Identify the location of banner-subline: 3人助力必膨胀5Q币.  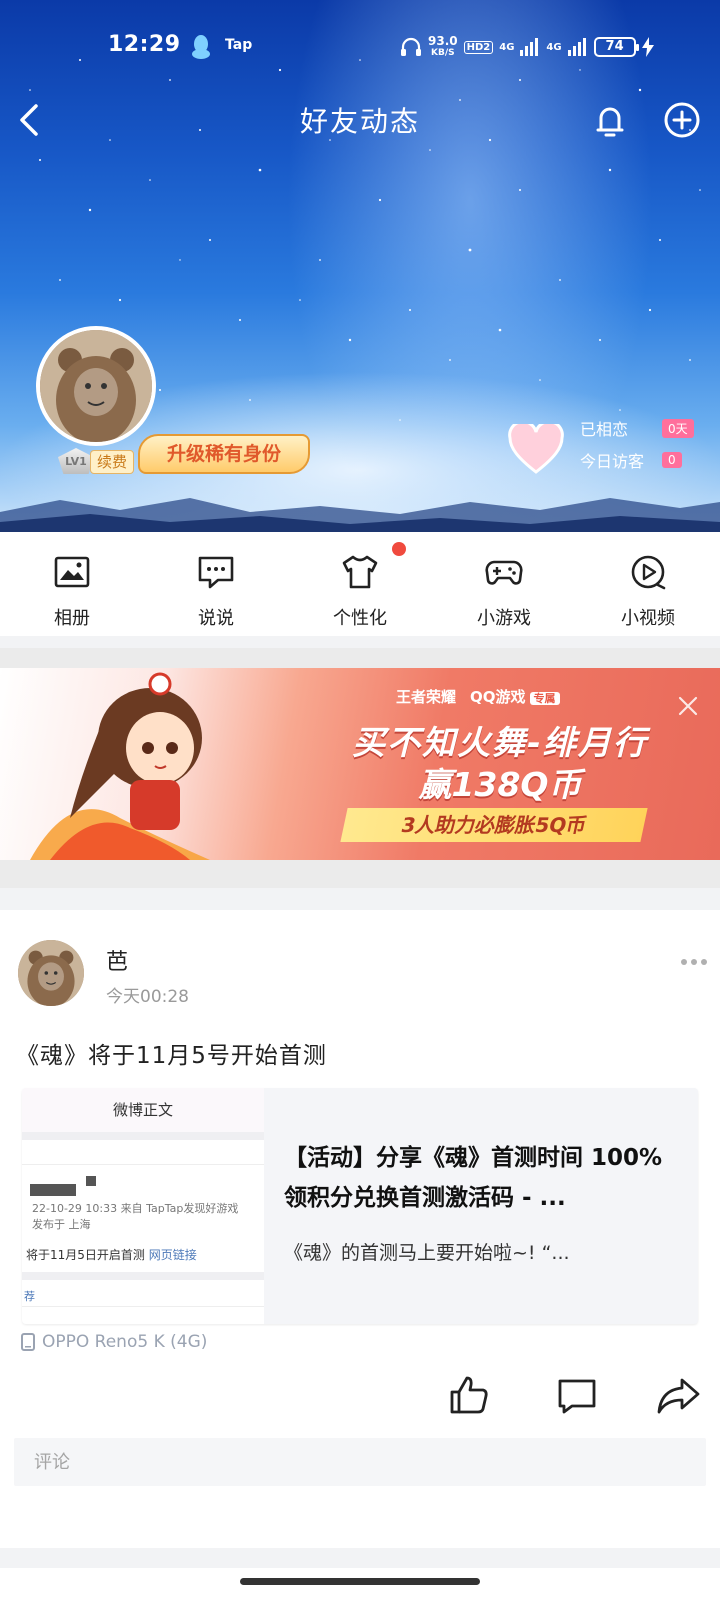
(494, 825).